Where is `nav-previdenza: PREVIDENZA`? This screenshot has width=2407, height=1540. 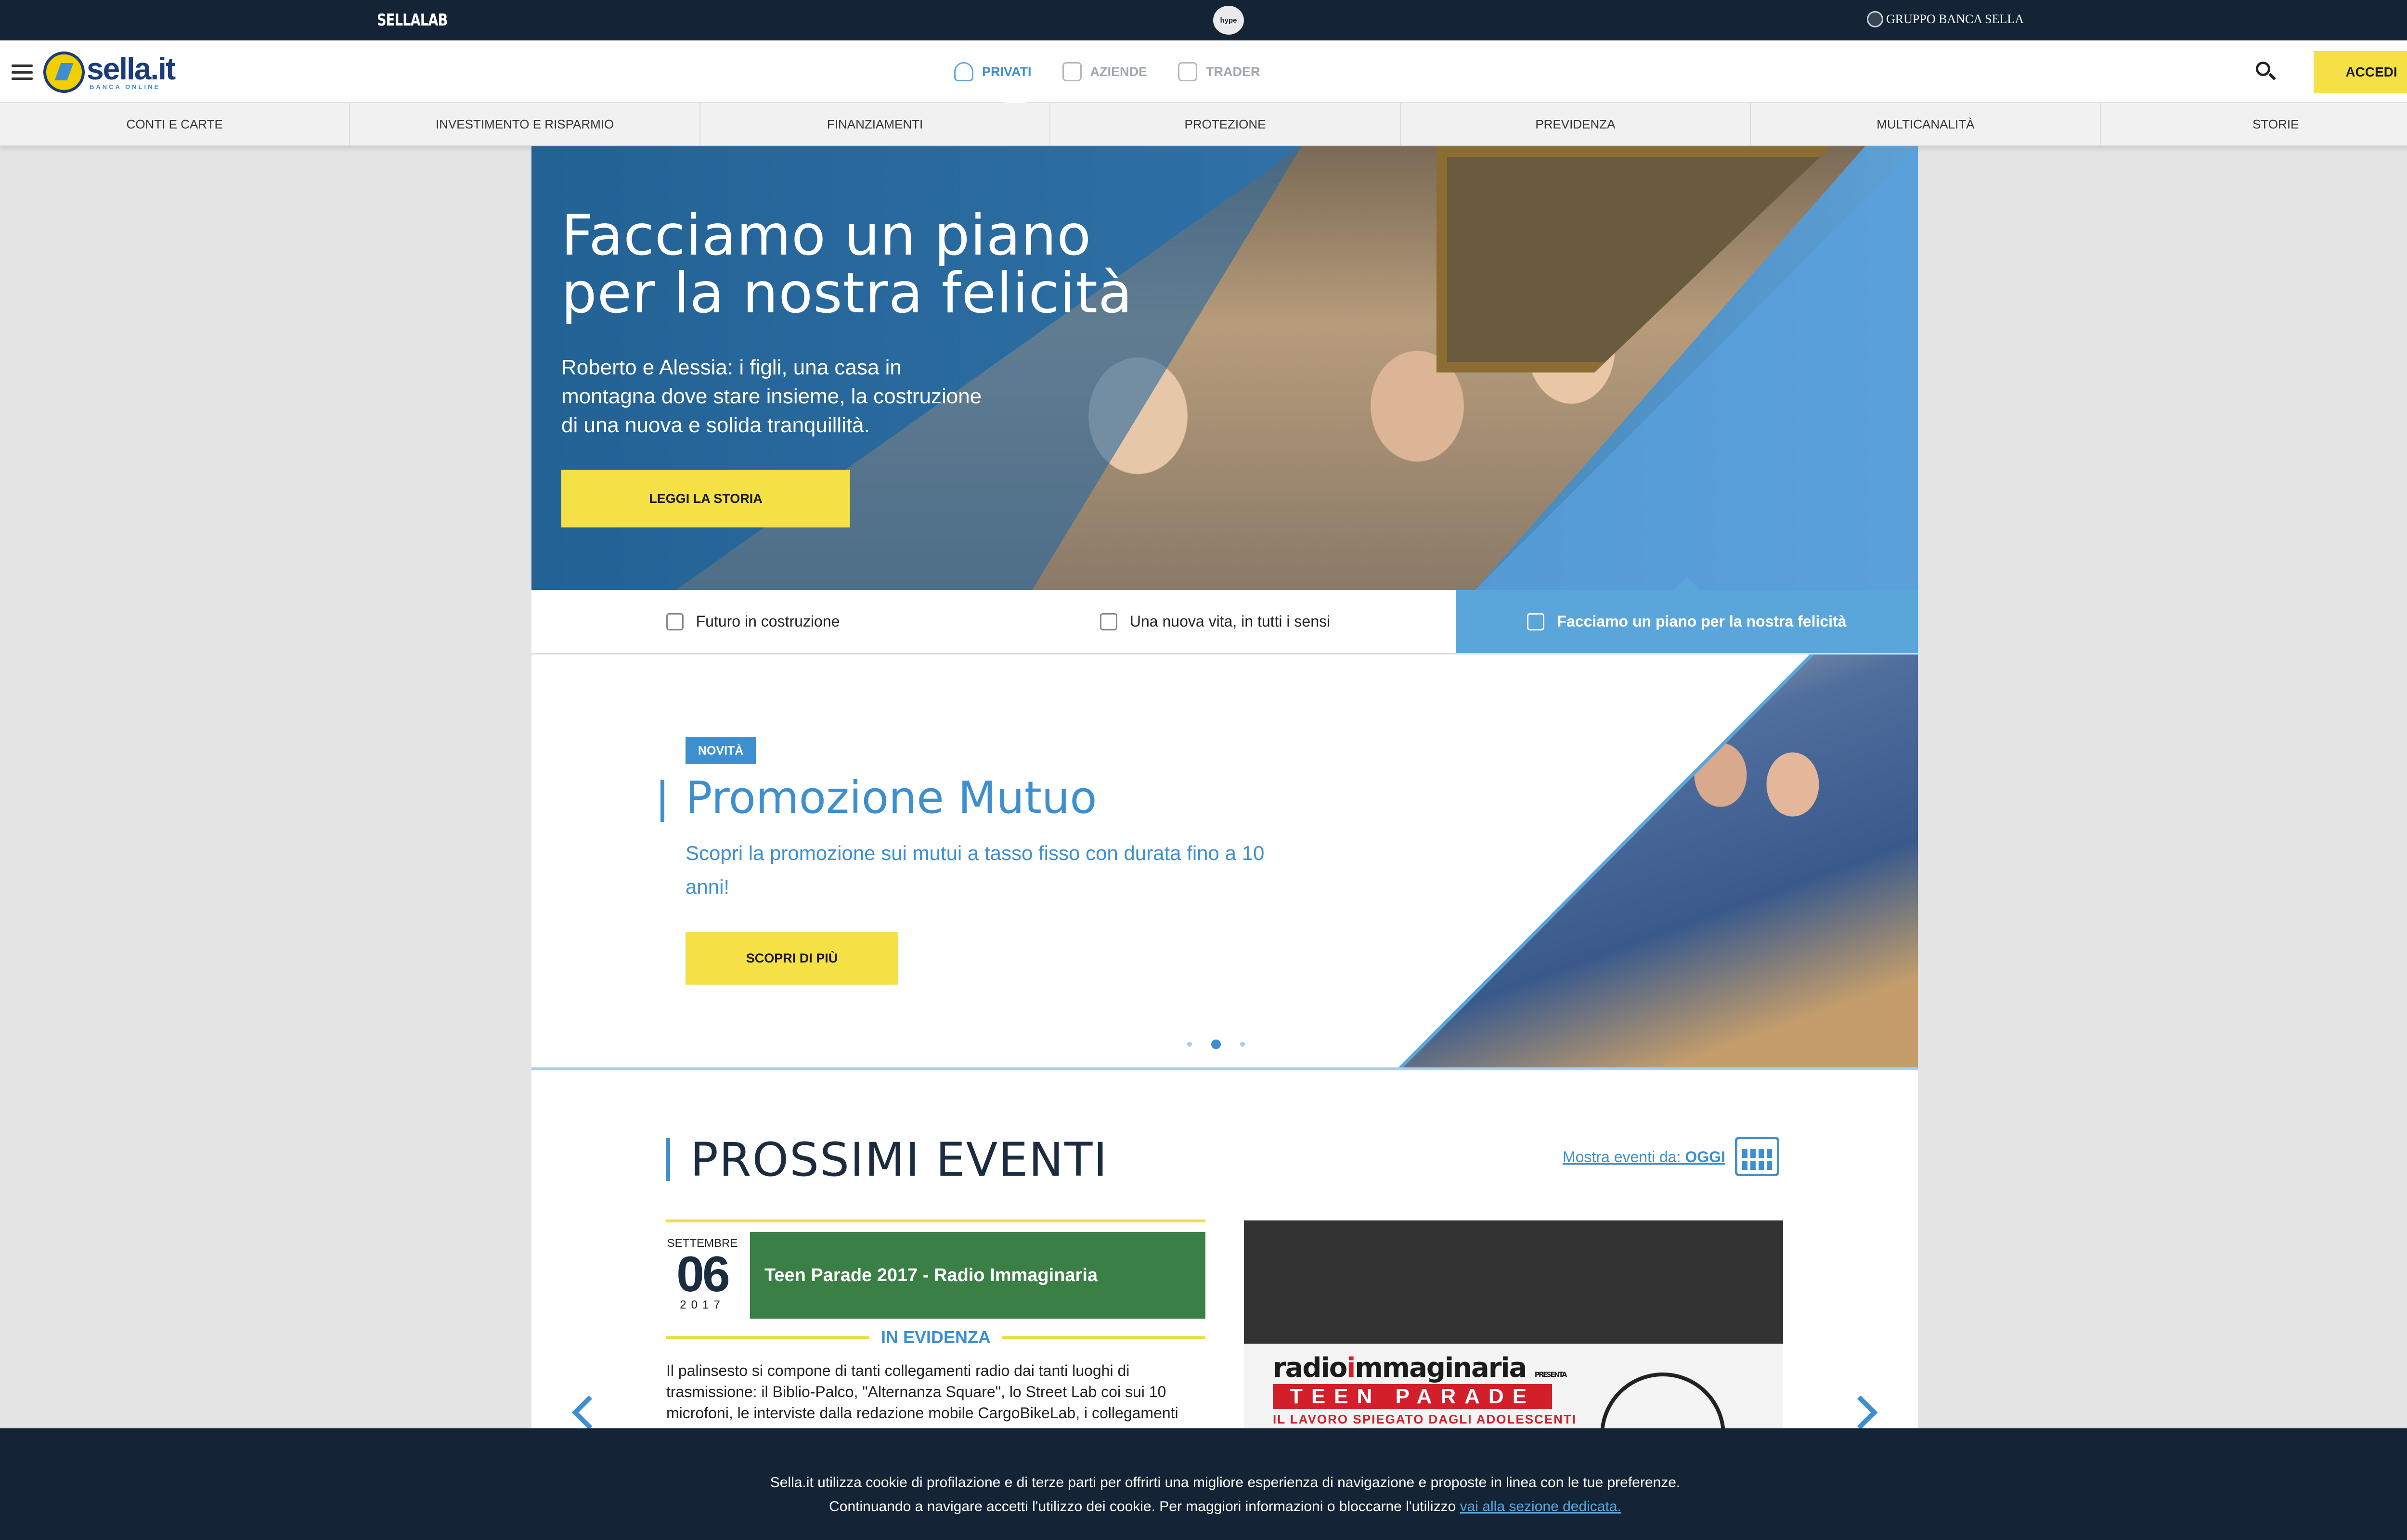 nav-previdenza: PREVIDENZA is located at coordinates (1576, 124).